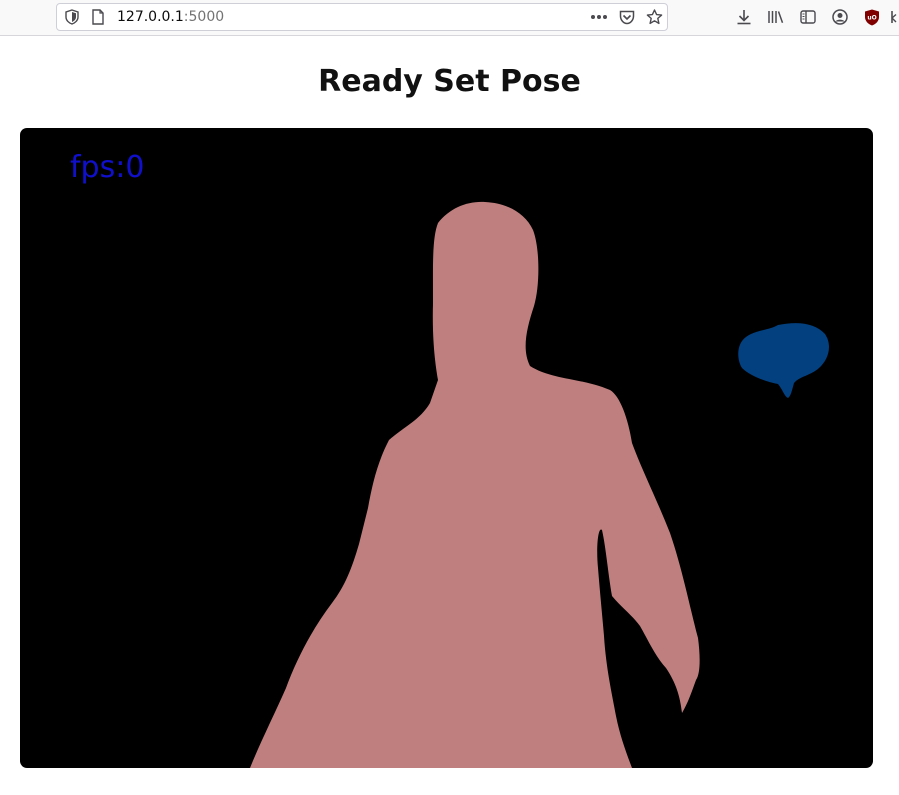 The image size is (899, 795). Describe the element at coordinates (654, 17) in the screenshot. I see `bookmark-star-icon` at that location.